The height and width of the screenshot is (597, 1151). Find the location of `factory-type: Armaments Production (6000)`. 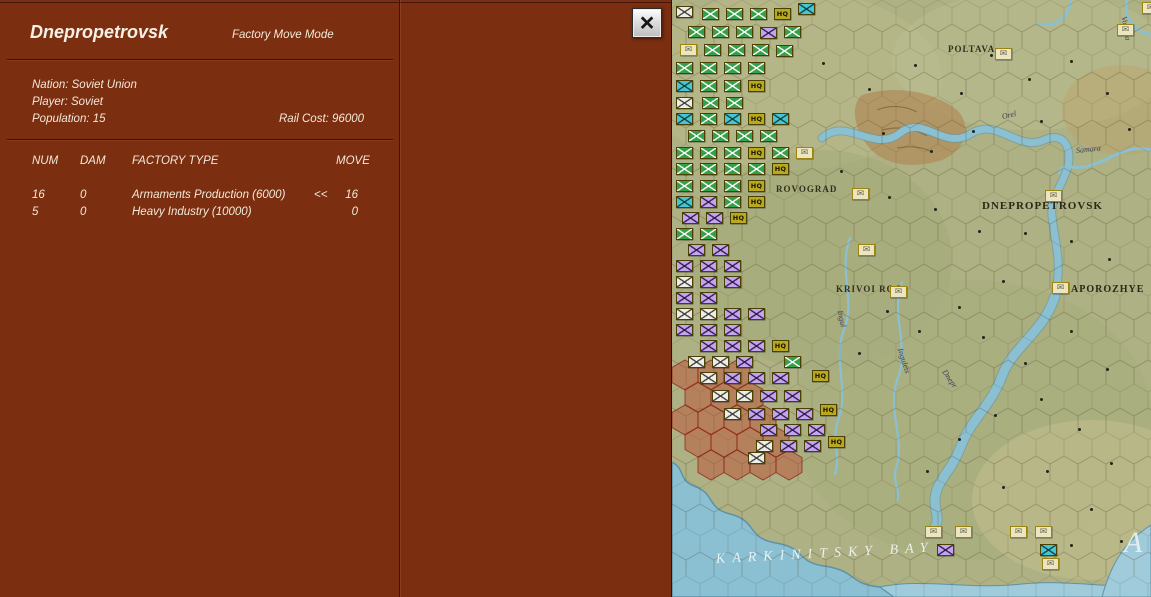

factory-type: Armaments Production (6000) is located at coordinates (208, 195).